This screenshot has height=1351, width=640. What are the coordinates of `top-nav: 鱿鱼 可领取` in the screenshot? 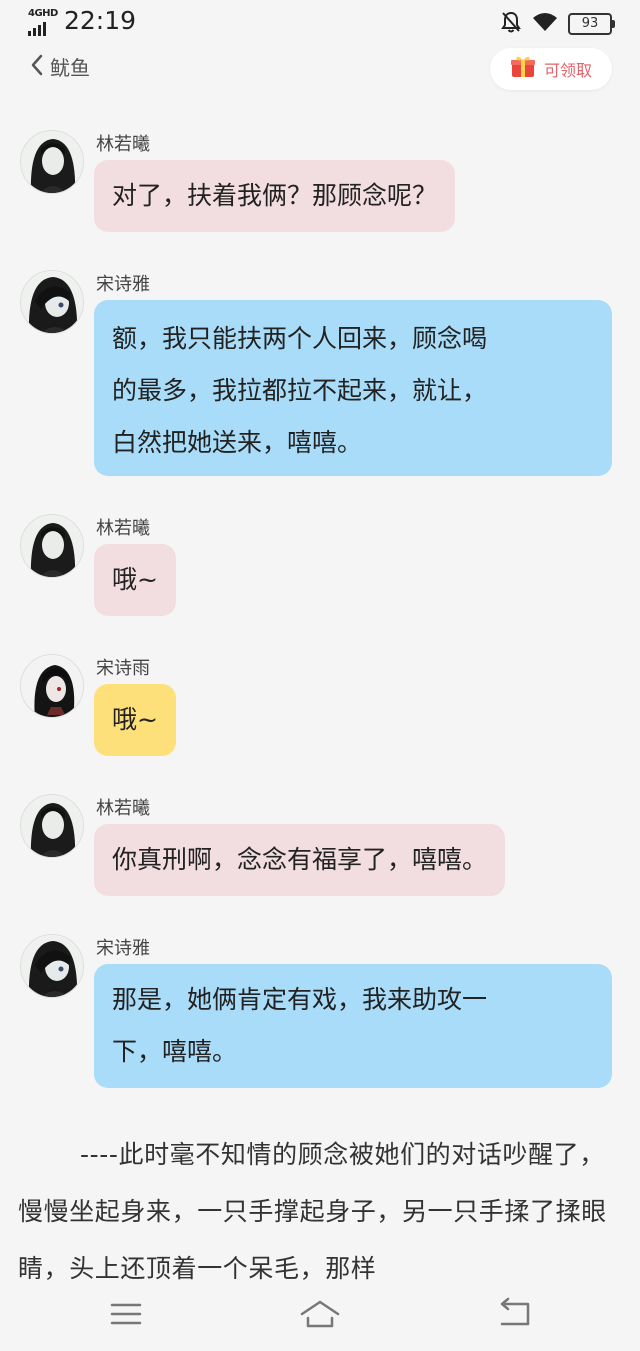 It's located at (320, 69).